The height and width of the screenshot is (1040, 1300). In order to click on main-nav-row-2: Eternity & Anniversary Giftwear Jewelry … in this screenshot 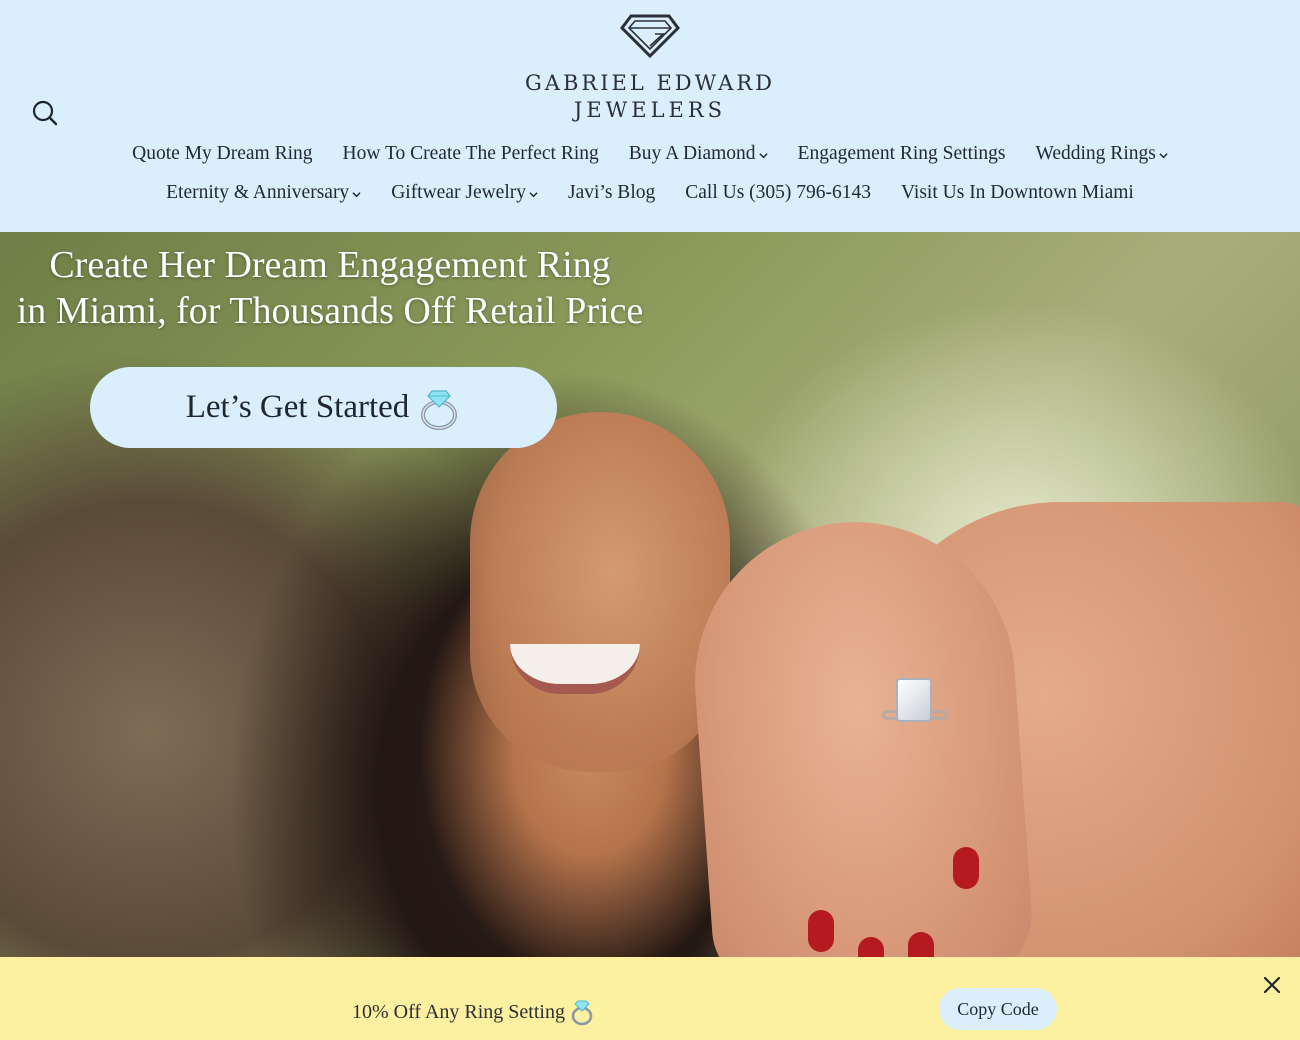, I will do `click(650, 193)`.